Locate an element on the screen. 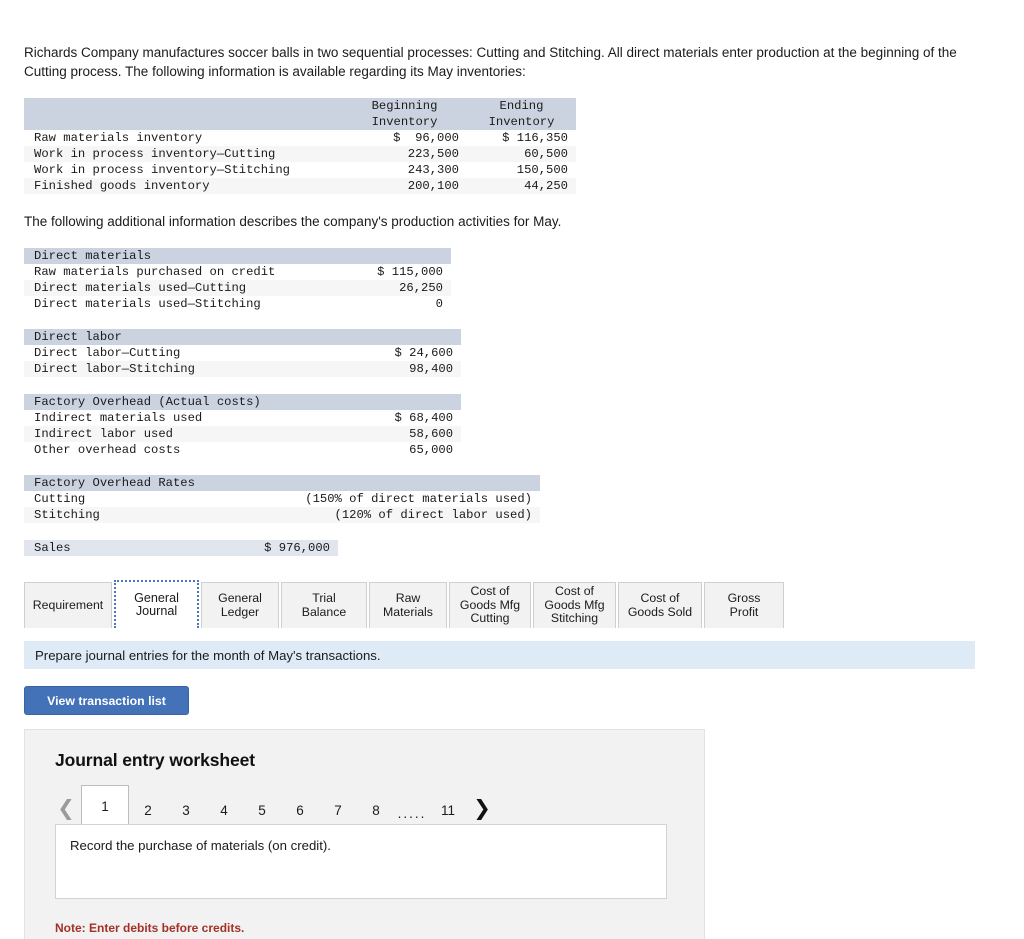 Image resolution: width=1024 pixels, height=939 pixels. direct-materials-section-title: Direct materials is located at coordinates (237, 256).